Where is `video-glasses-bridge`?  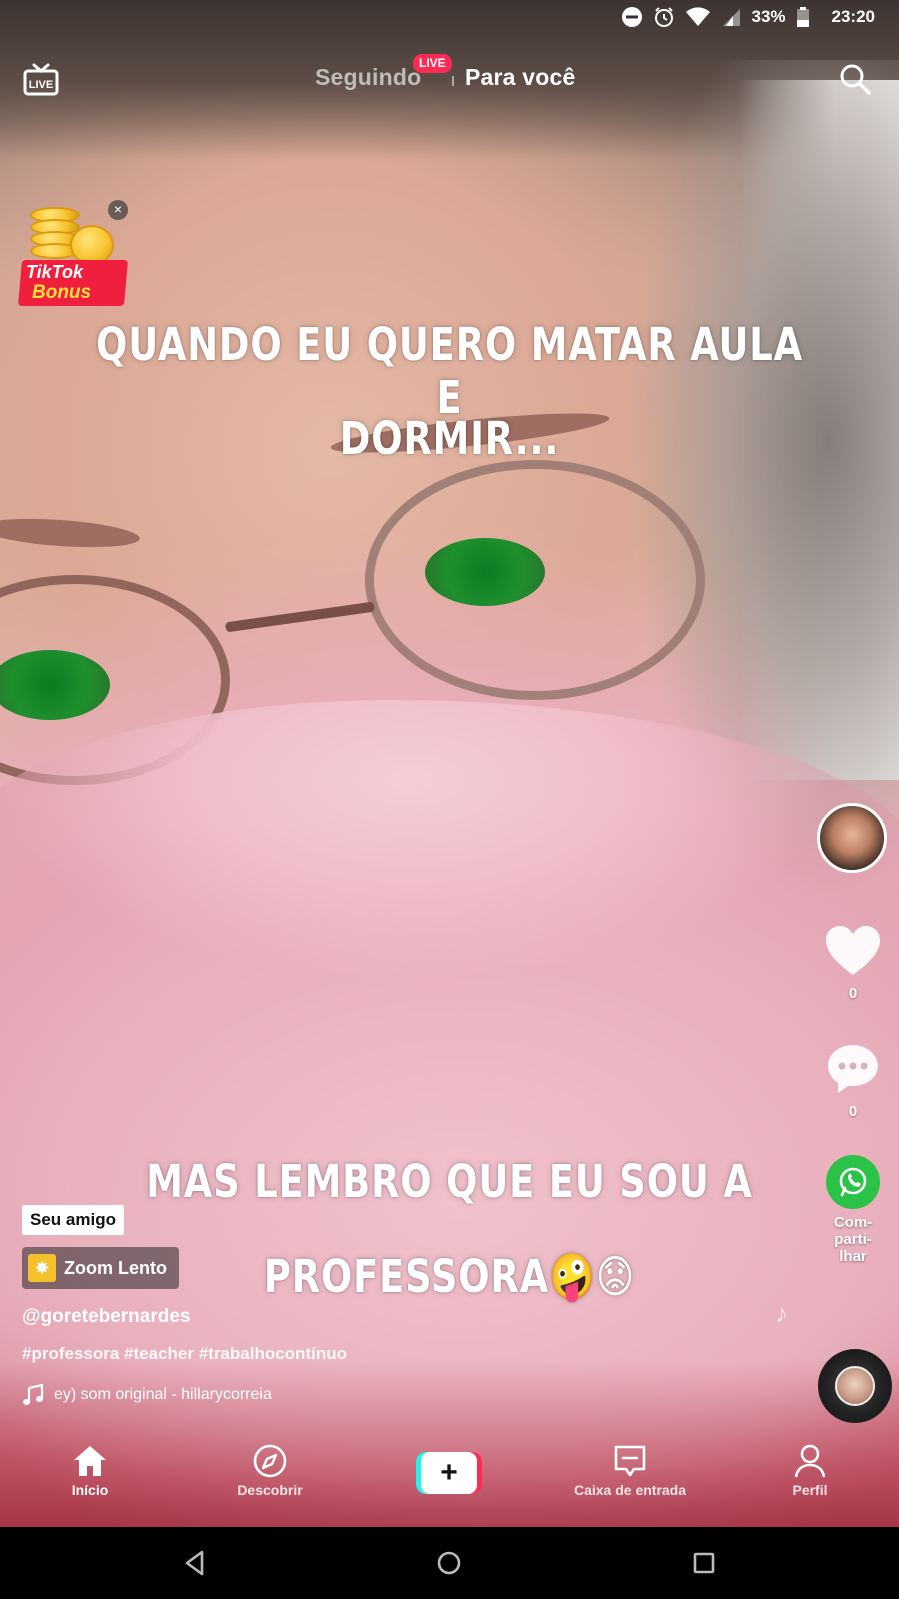 video-glasses-bridge is located at coordinates (300, 617).